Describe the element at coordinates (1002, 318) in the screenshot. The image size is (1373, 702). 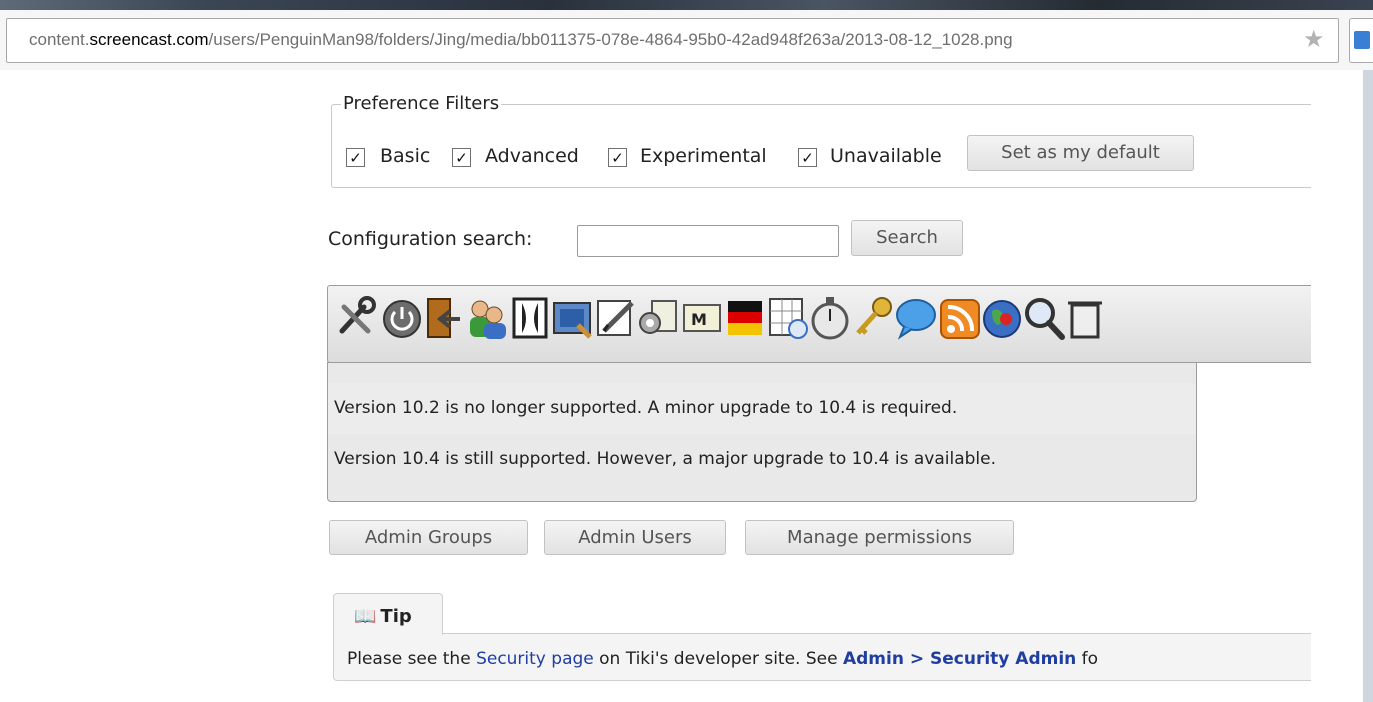
I see `globe-icon` at that location.